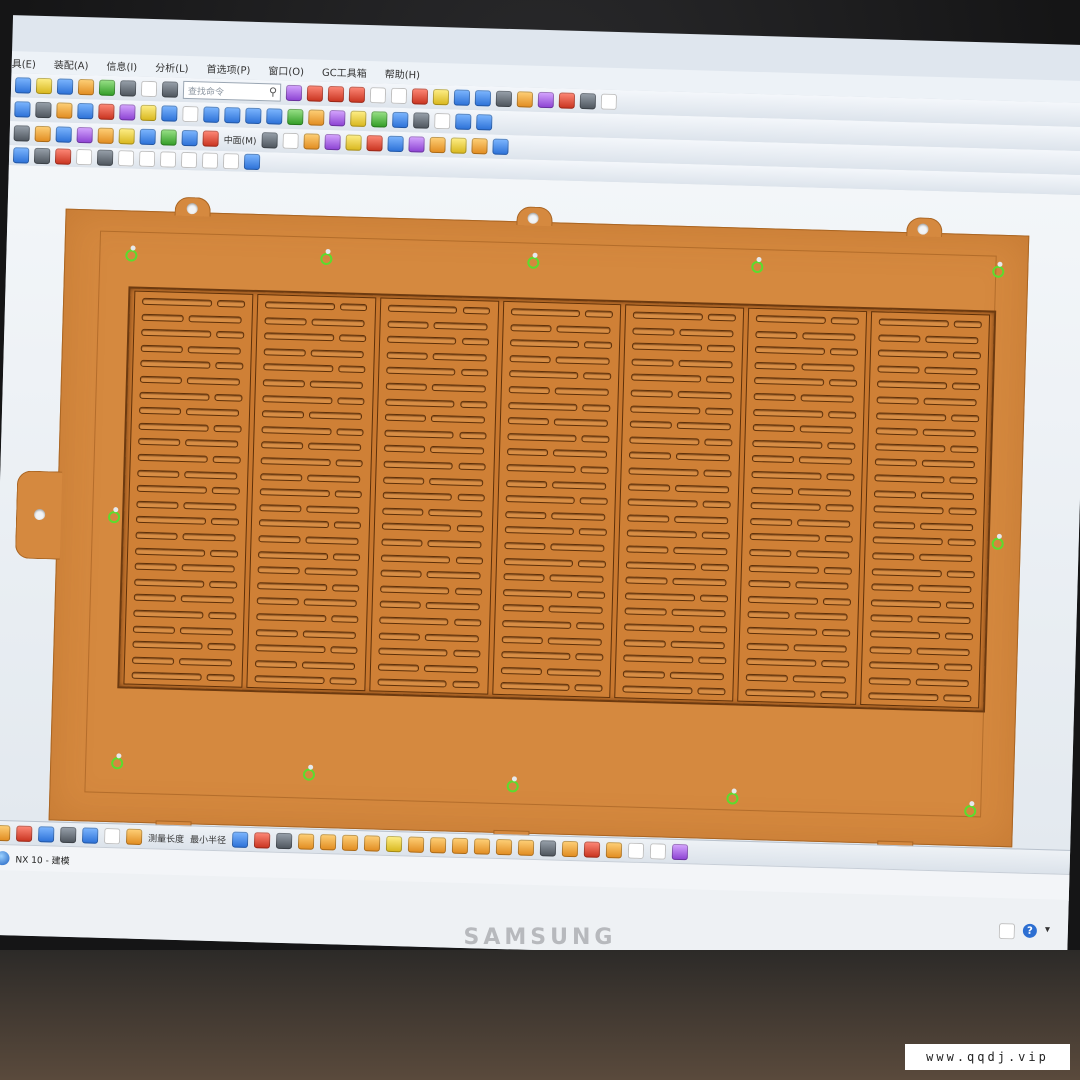  Describe the element at coordinates (65, 86) in the screenshot. I see `redo-icon` at that location.